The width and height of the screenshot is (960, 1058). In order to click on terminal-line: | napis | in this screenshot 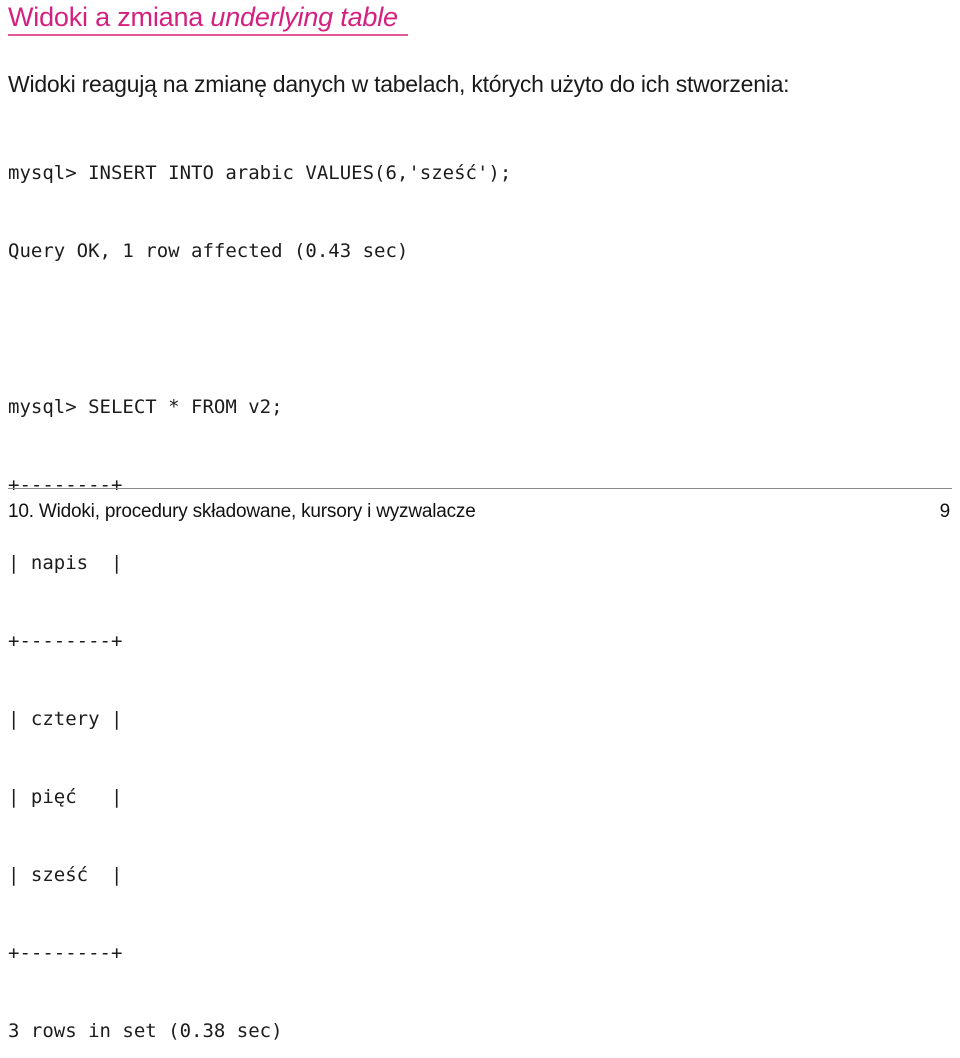, I will do `click(65, 563)`.